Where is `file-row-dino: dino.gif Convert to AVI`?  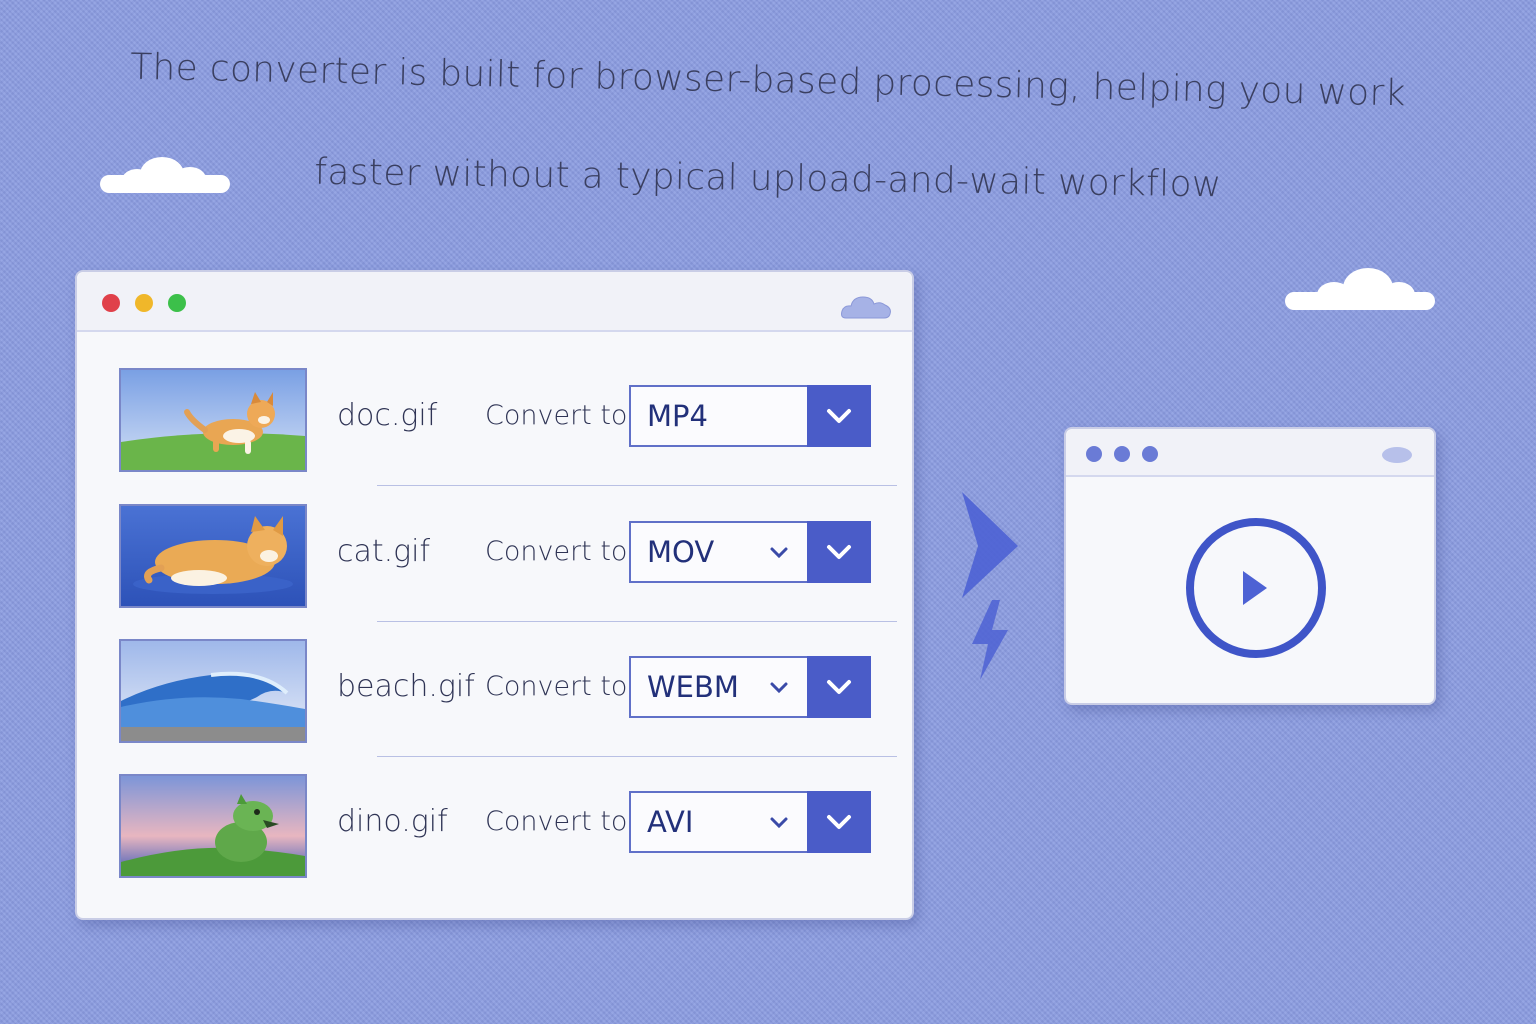
file-row-dino: dino.gif Convert to AVI is located at coordinates (508, 826).